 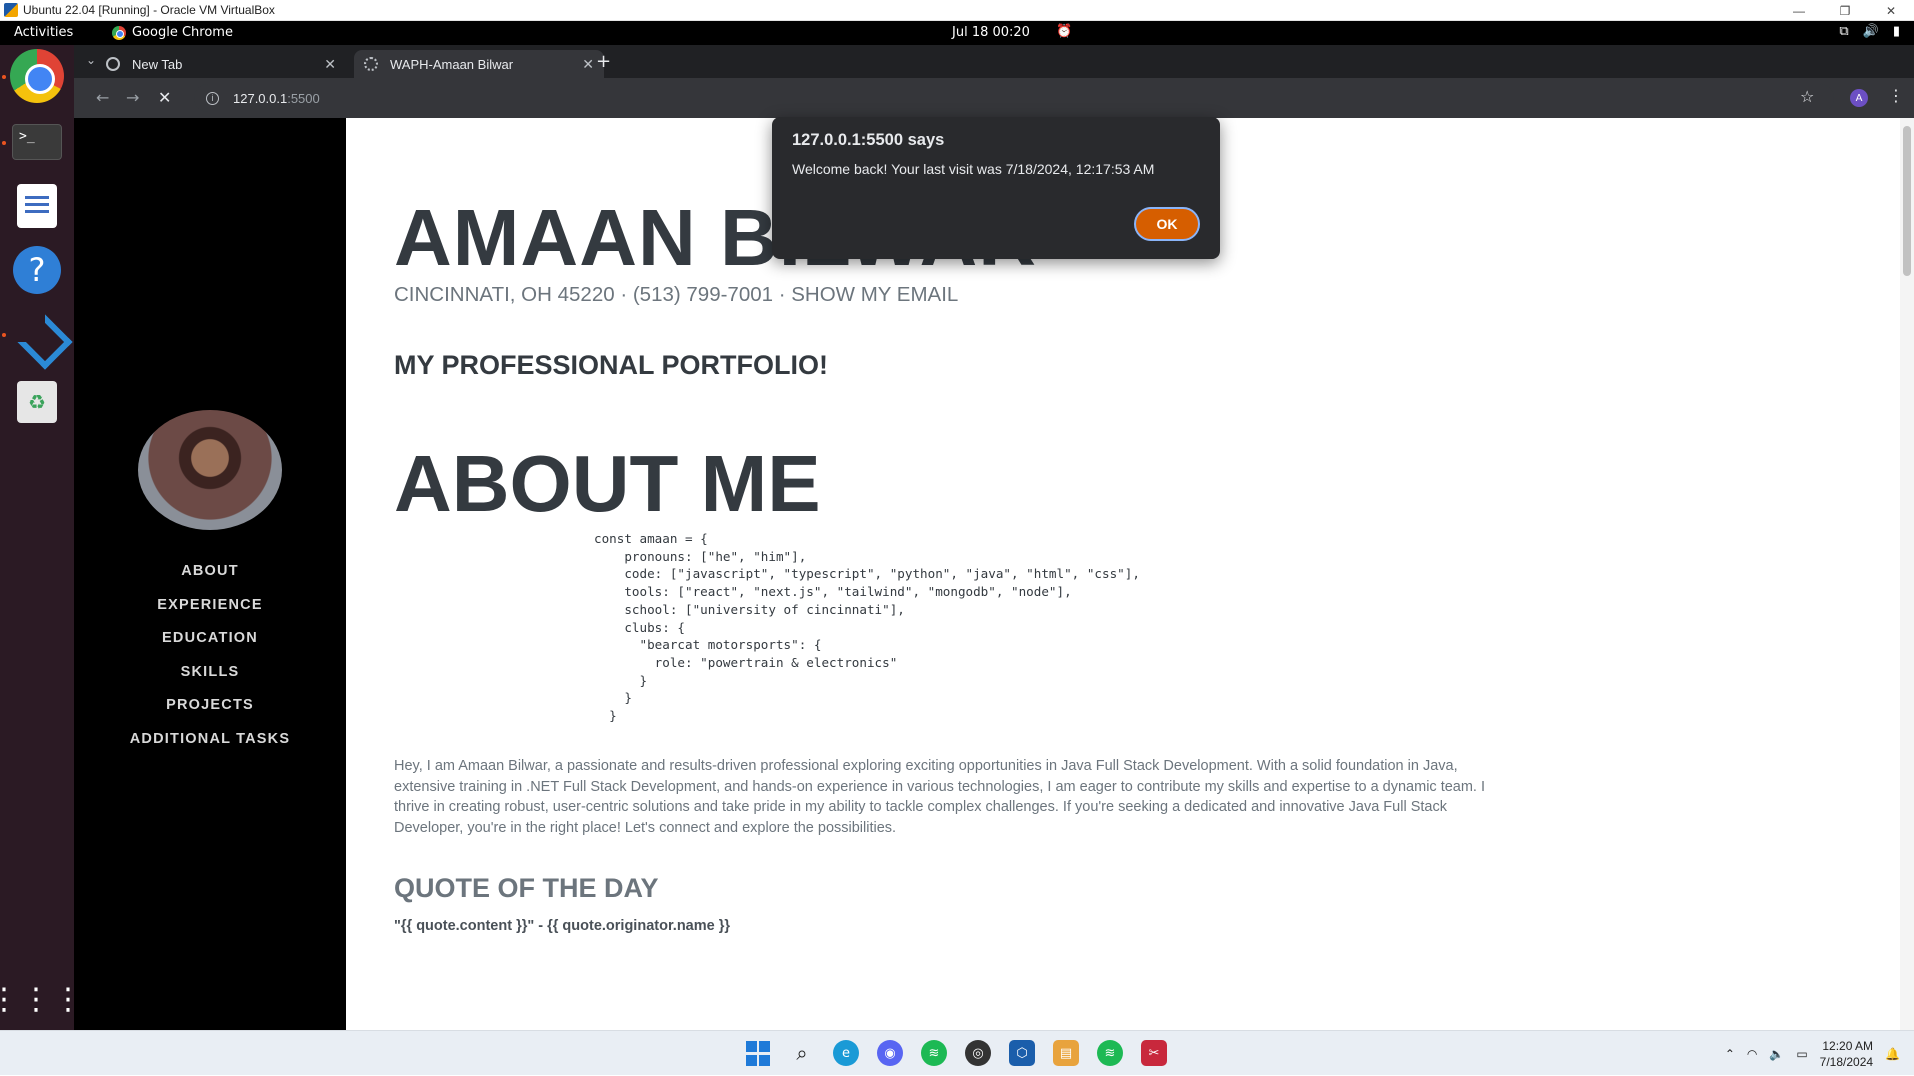 What do you see at coordinates (212, 98) in the screenshot?
I see `site-info-icon: i` at bounding box center [212, 98].